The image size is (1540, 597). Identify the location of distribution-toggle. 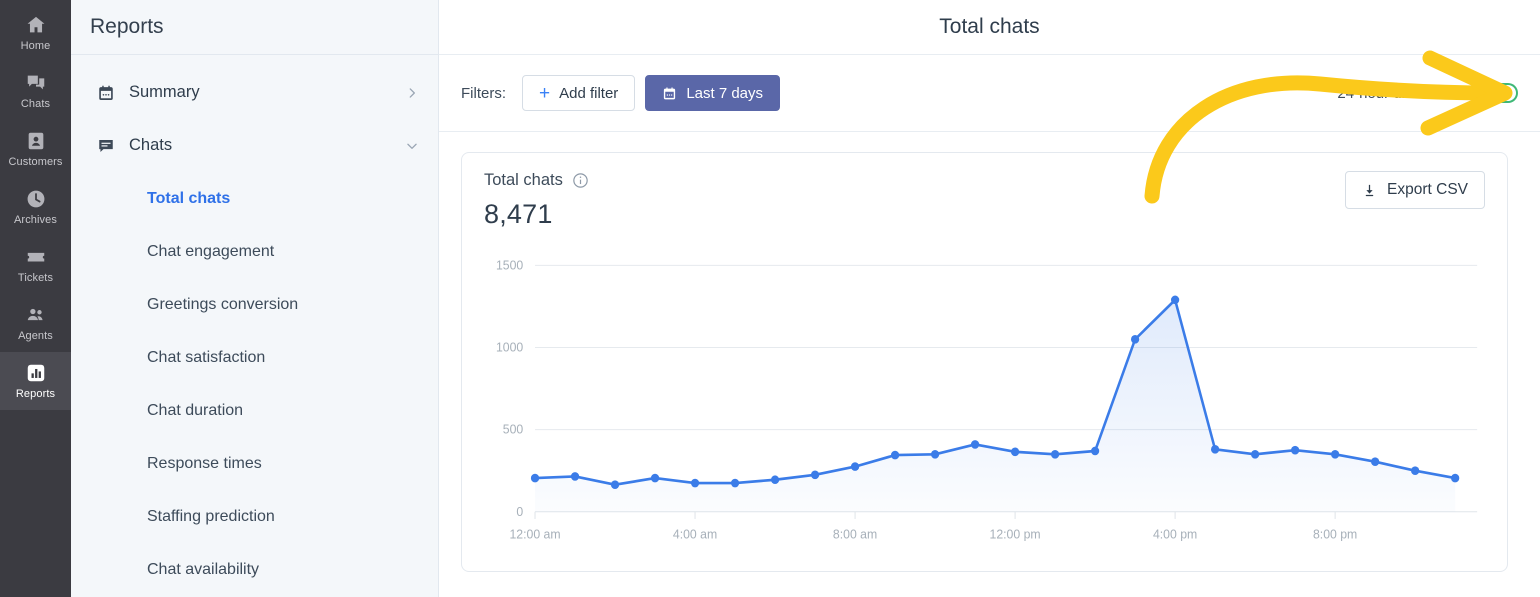
(1500, 93).